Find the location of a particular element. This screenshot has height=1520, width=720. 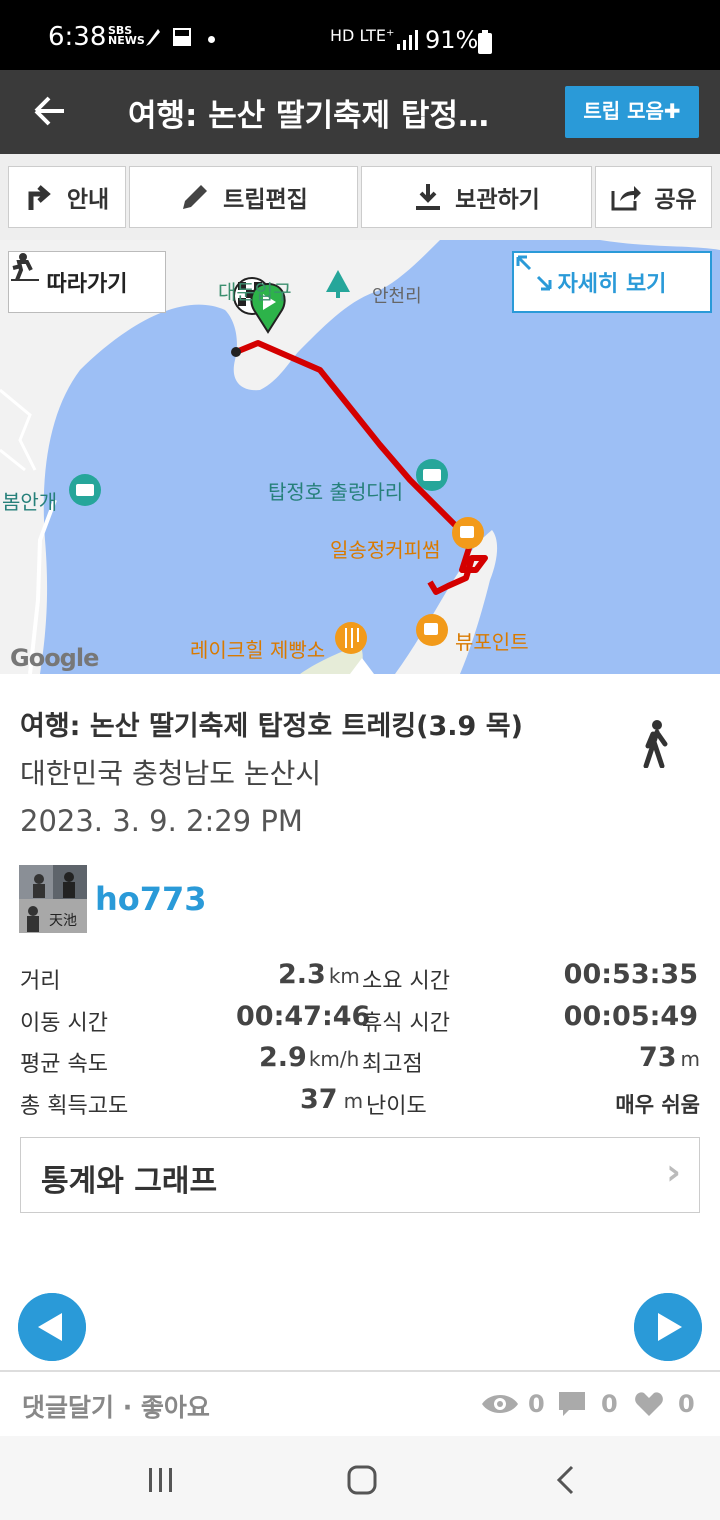

like-count: 0 is located at coordinates (686, 1404).